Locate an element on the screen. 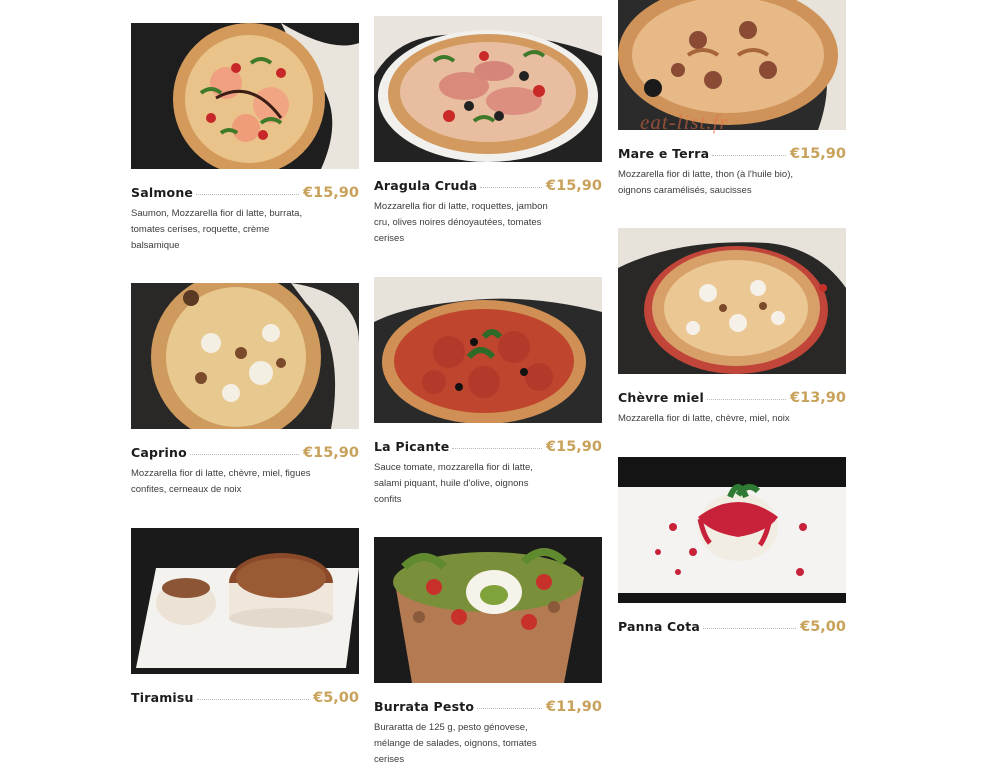 The height and width of the screenshot is (775, 989). pizza-photo-la-picante is located at coordinates (488, 350).